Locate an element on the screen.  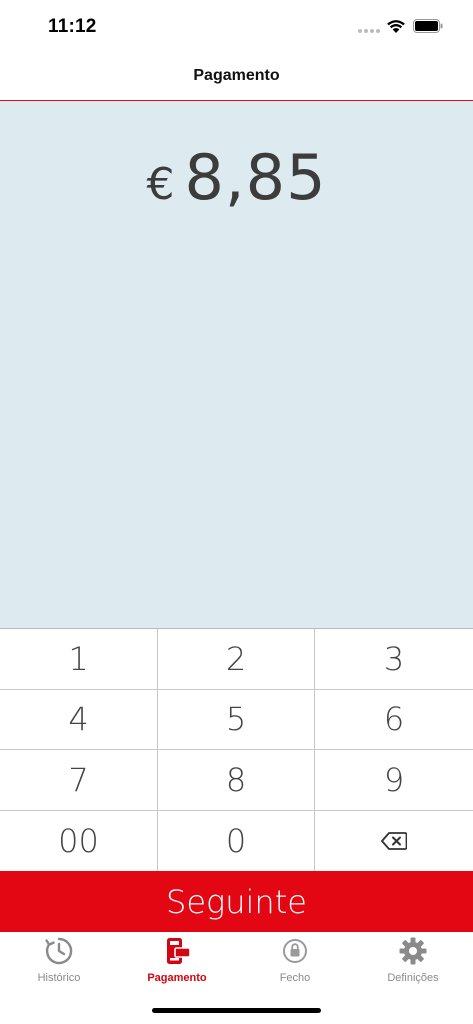
status-time: 11:12 is located at coordinates (72, 26).